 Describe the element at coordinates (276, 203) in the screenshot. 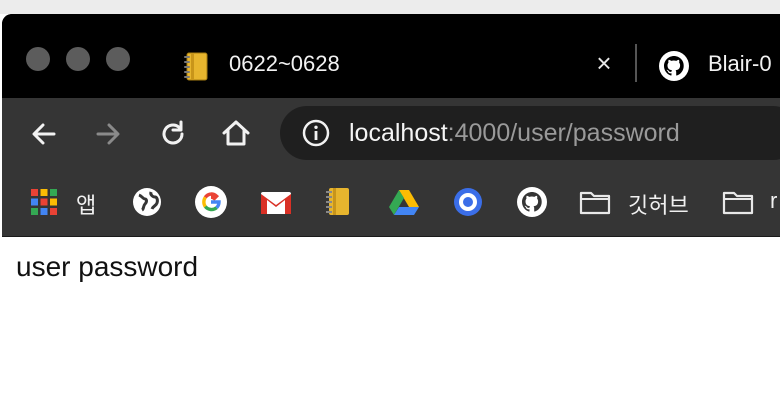

I see `gmail-icon` at that location.